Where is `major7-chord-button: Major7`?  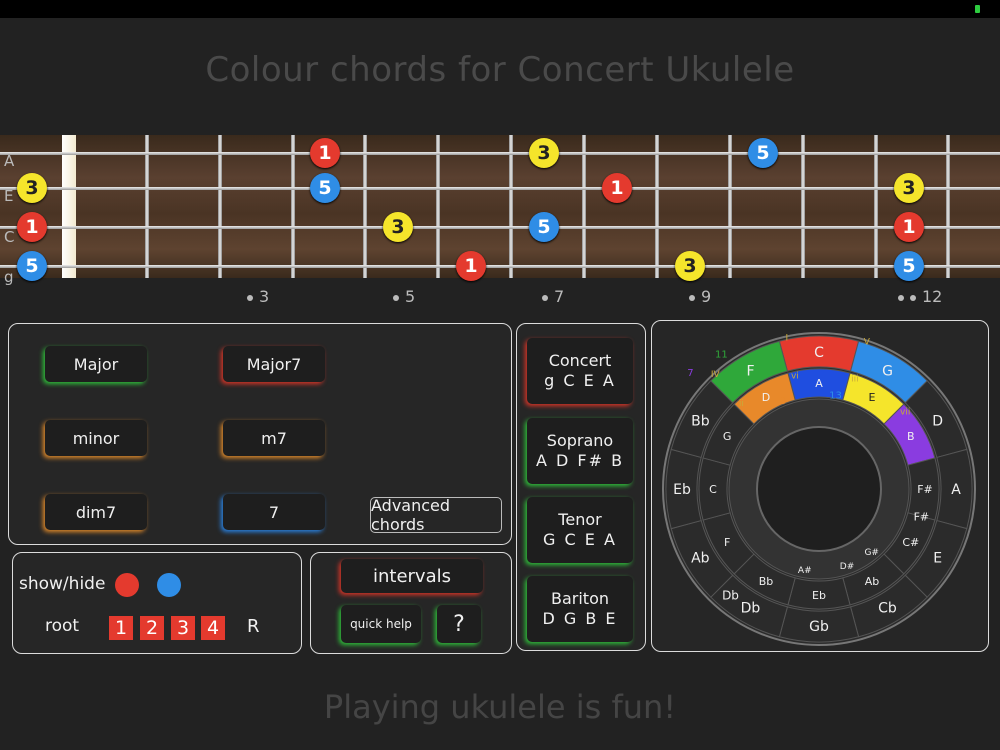
major7-chord-button: Major7 is located at coordinates (274, 364).